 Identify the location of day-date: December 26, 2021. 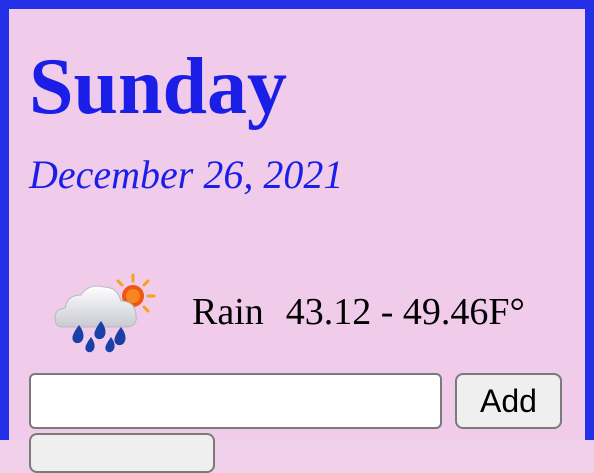
(186, 174).